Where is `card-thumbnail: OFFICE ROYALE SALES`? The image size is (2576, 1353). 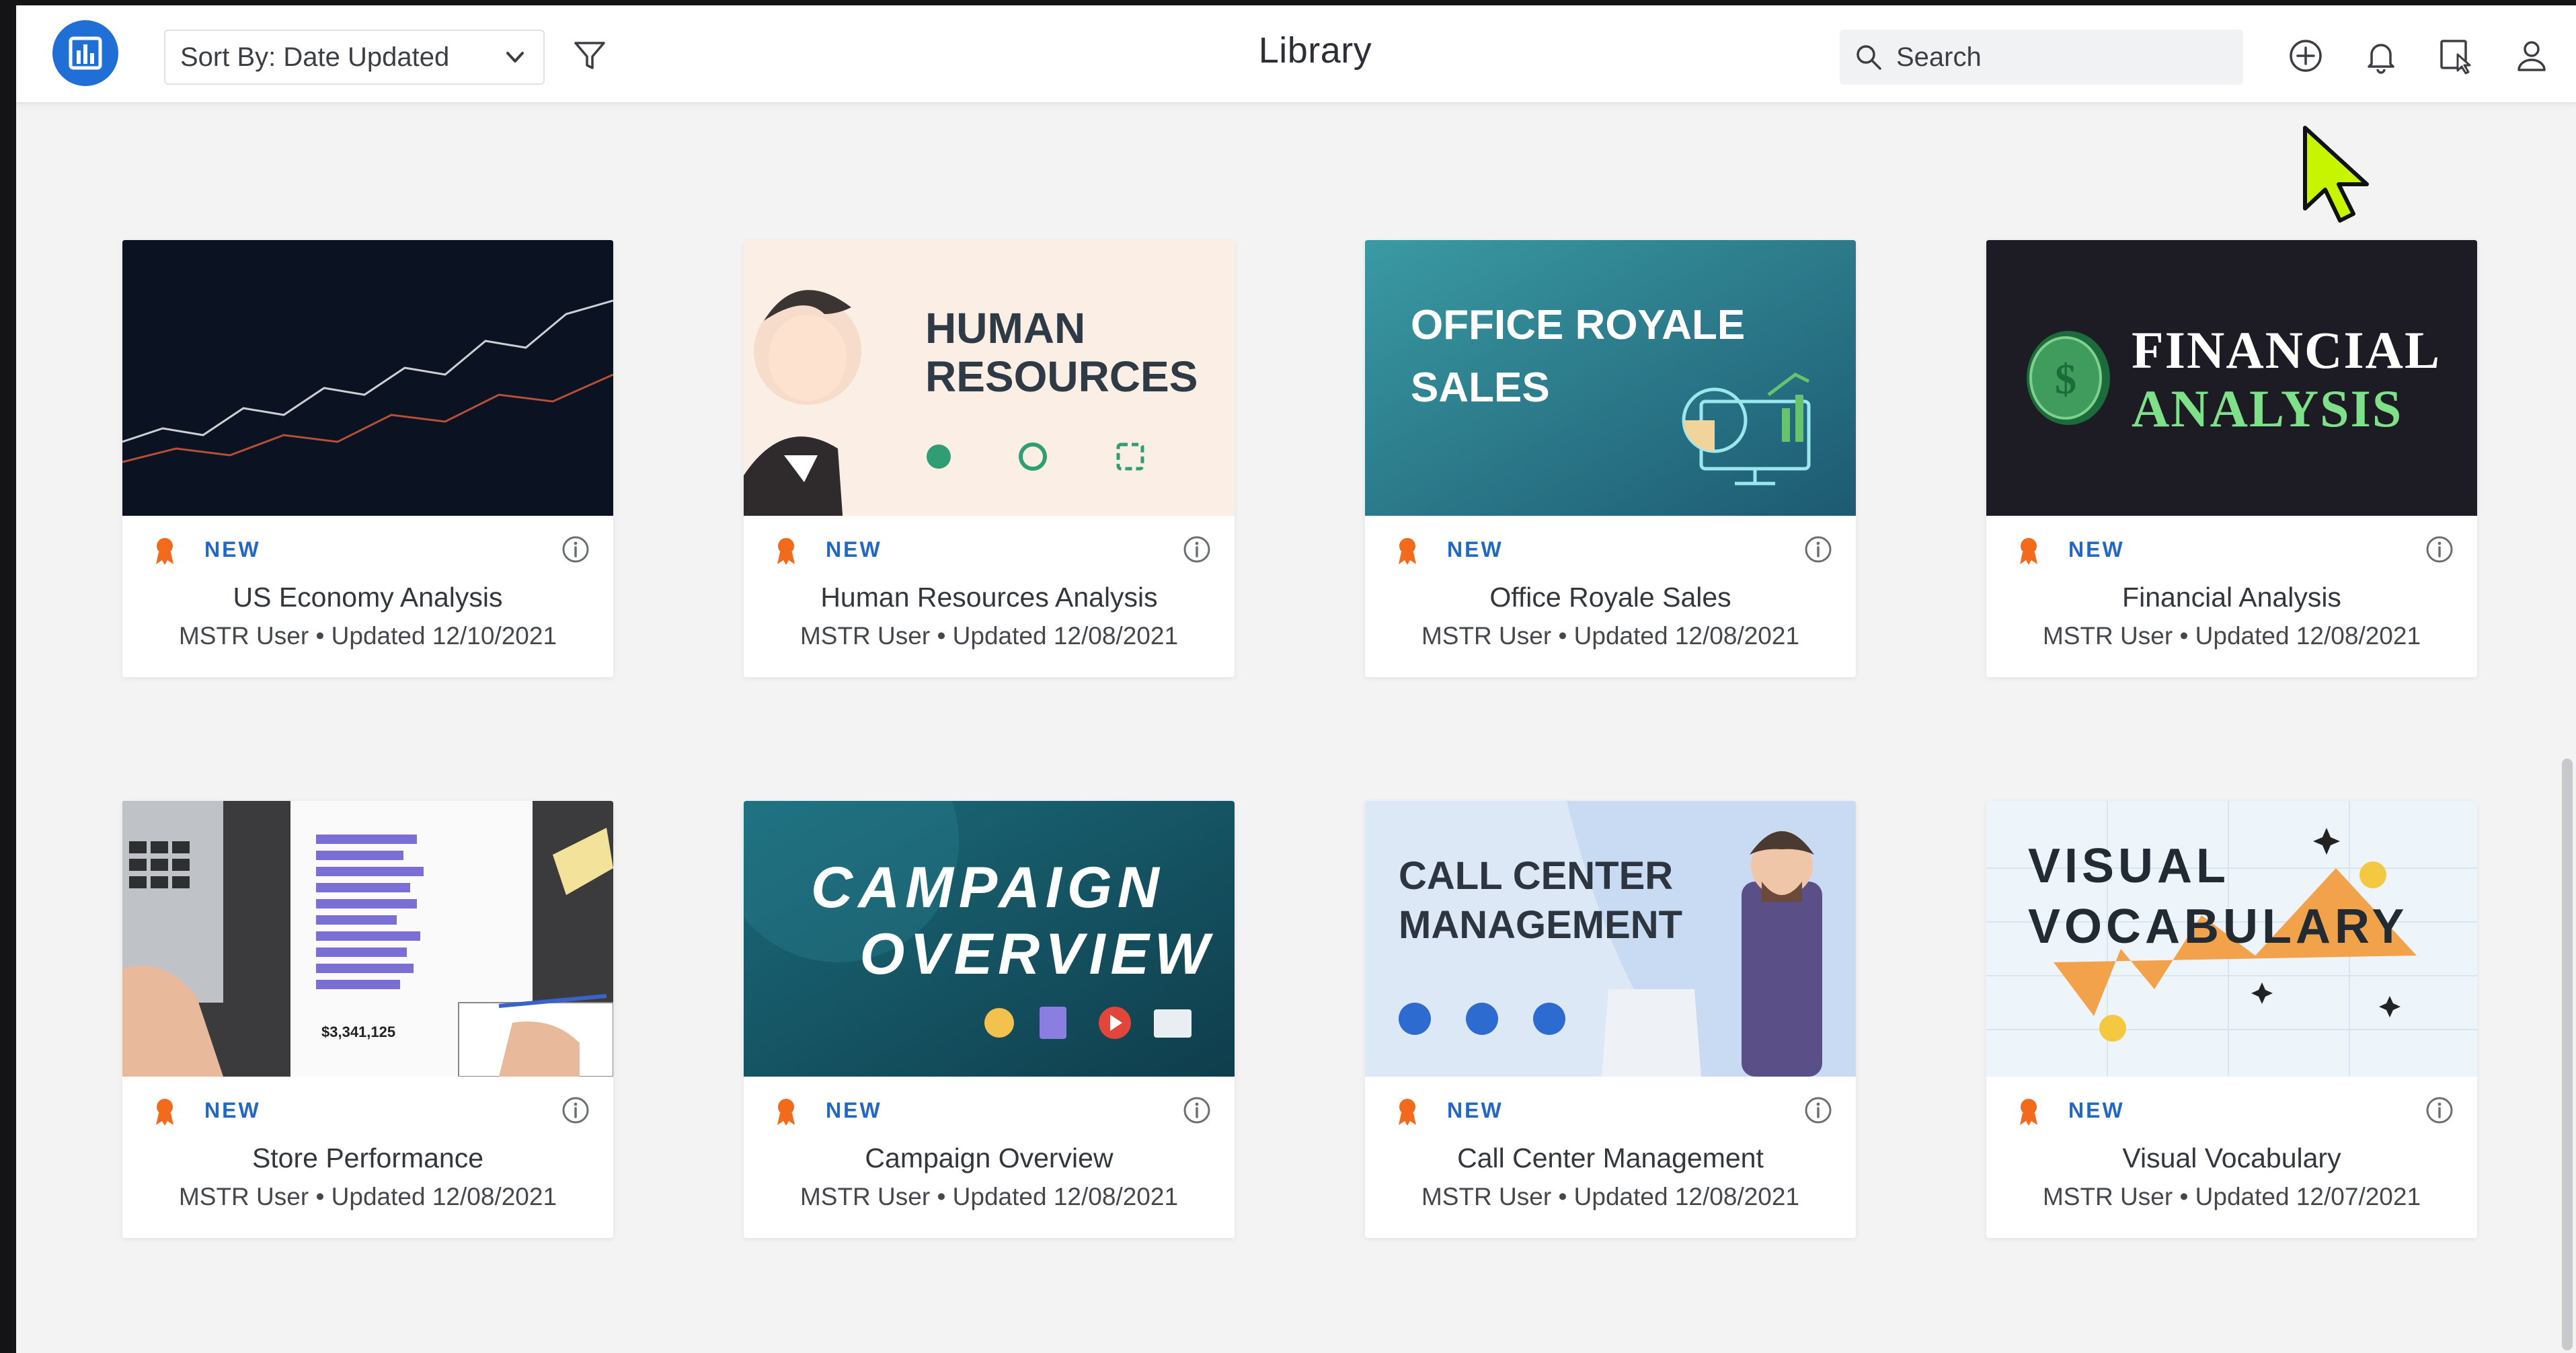 card-thumbnail: OFFICE ROYALE SALES is located at coordinates (1611, 378).